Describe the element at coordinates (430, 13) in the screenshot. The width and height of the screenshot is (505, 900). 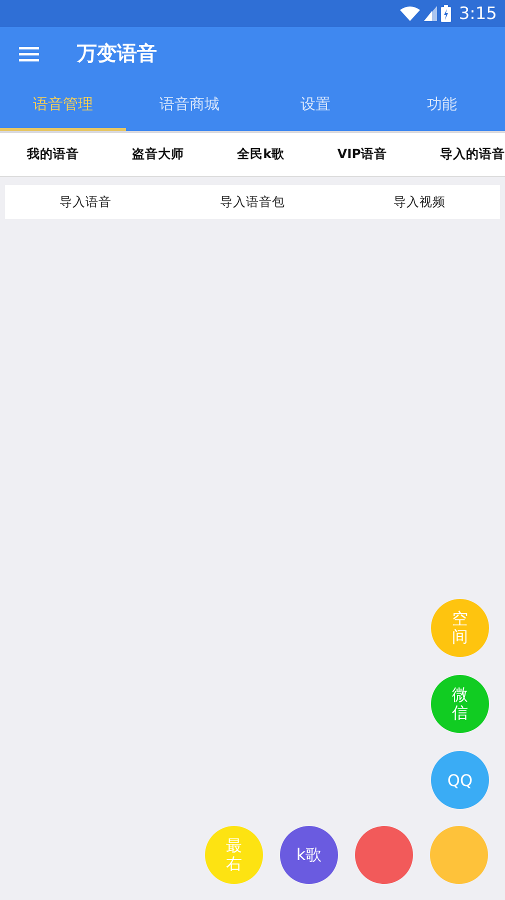
I see `signal-icon` at that location.